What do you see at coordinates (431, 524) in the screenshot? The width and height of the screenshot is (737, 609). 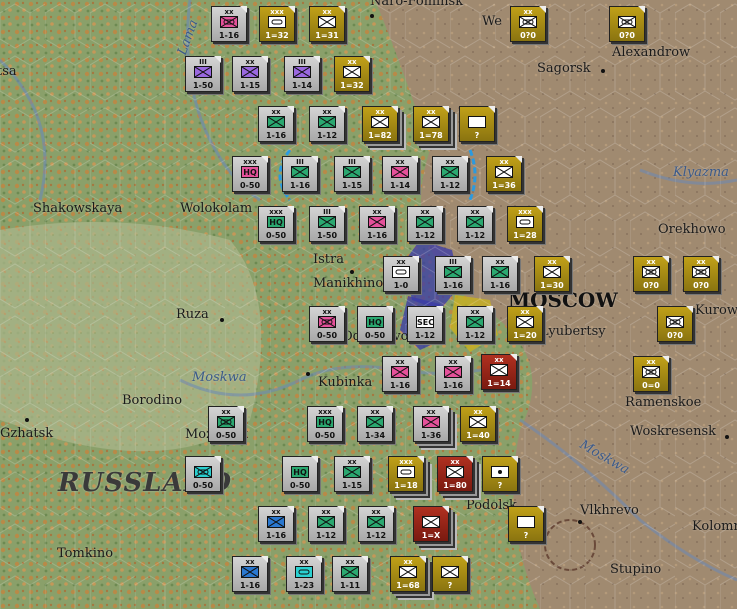 I see `unit-counter: 1=X` at bounding box center [431, 524].